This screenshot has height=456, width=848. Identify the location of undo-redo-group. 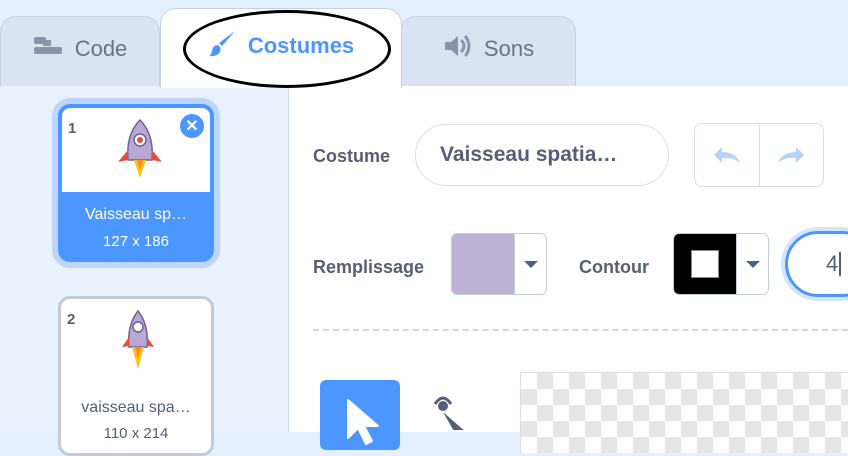
(759, 155).